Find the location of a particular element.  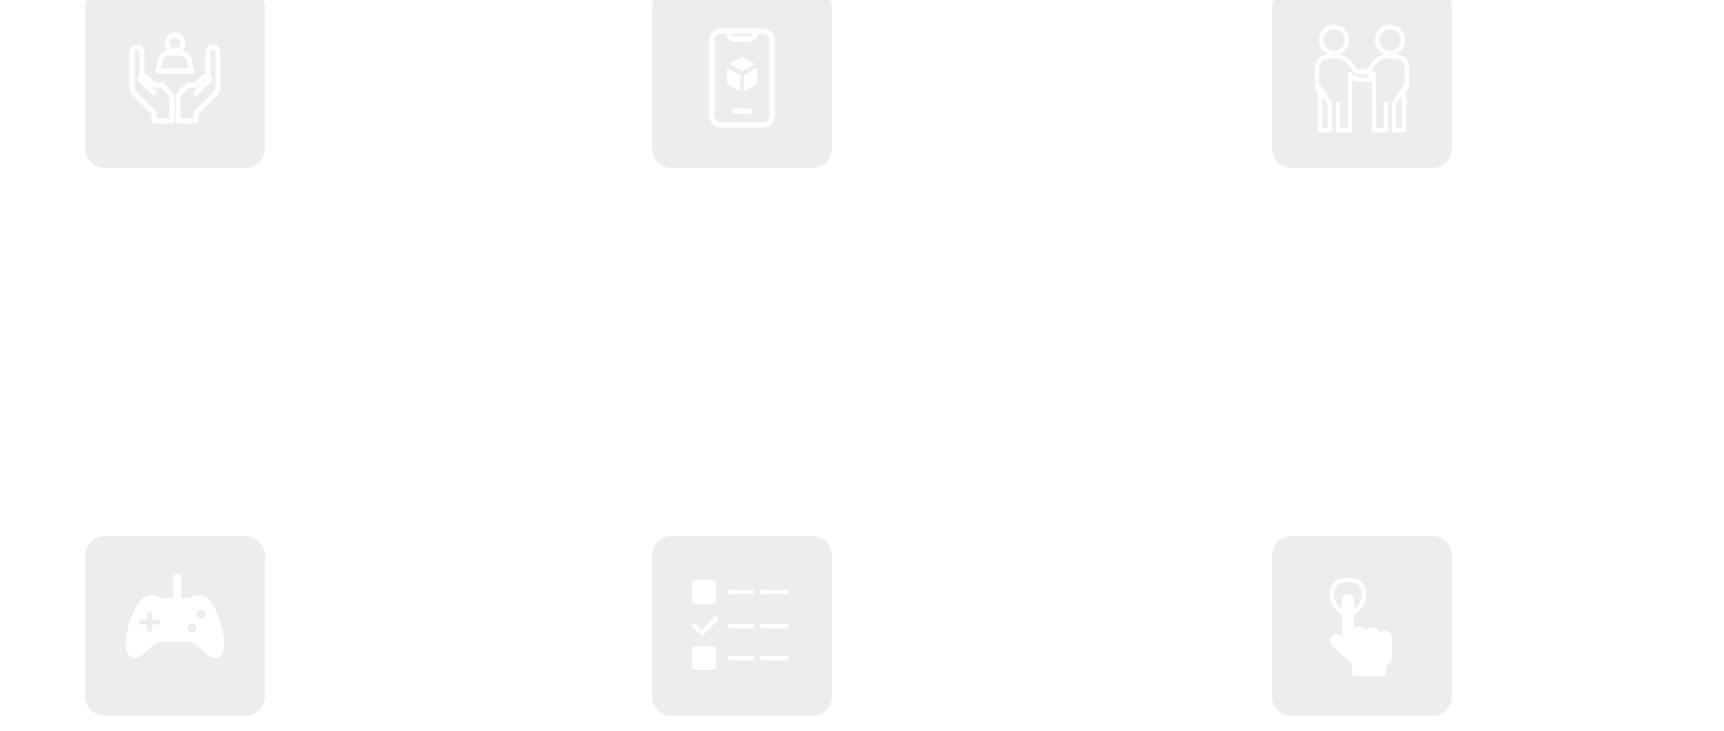

game-controller-icon is located at coordinates (175, 616).